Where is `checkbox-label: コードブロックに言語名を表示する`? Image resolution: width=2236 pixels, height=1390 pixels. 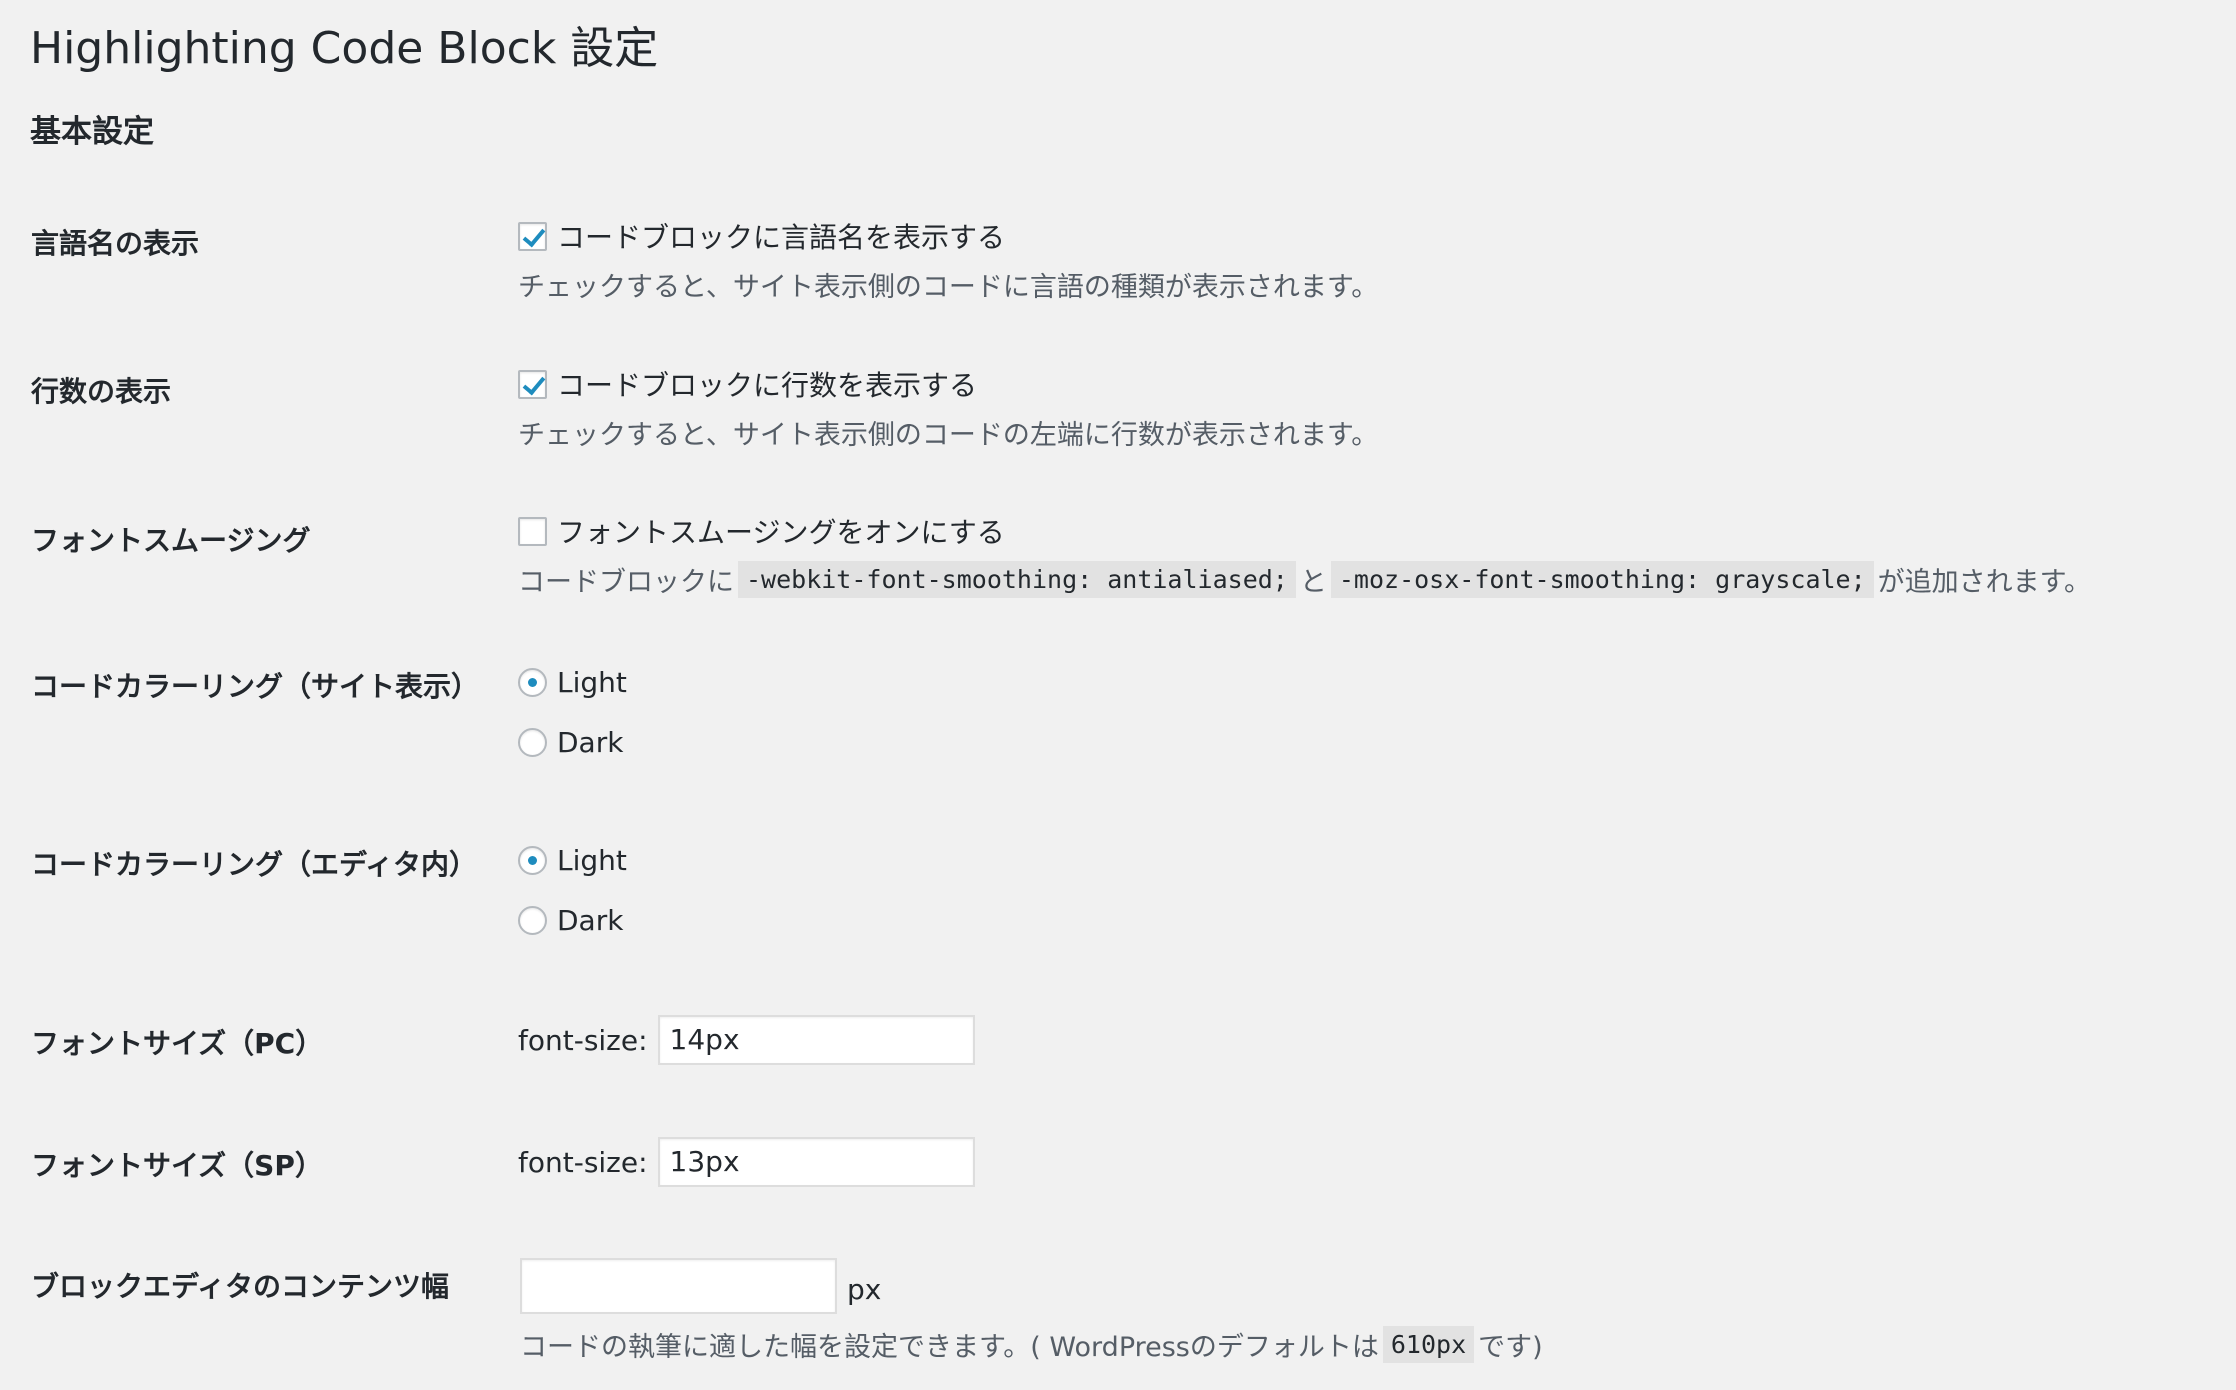 checkbox-label: コードブロックに言語名を表示する is located at coordinates (781, 237).